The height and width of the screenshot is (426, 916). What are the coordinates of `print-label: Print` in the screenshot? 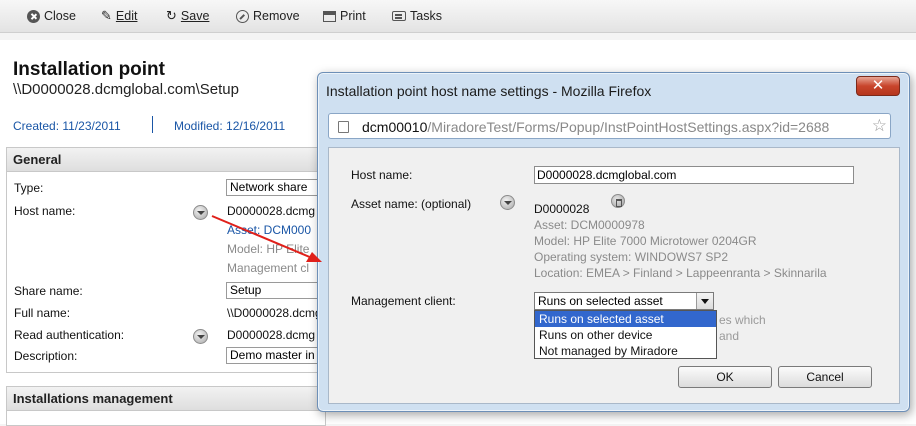 It's located at (353, 16).